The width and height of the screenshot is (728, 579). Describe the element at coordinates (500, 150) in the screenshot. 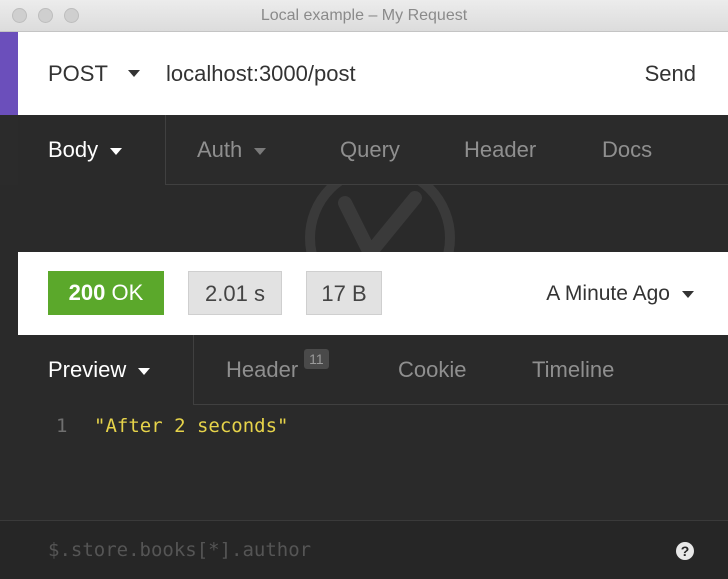

I see `tab-header: Header` at that location.